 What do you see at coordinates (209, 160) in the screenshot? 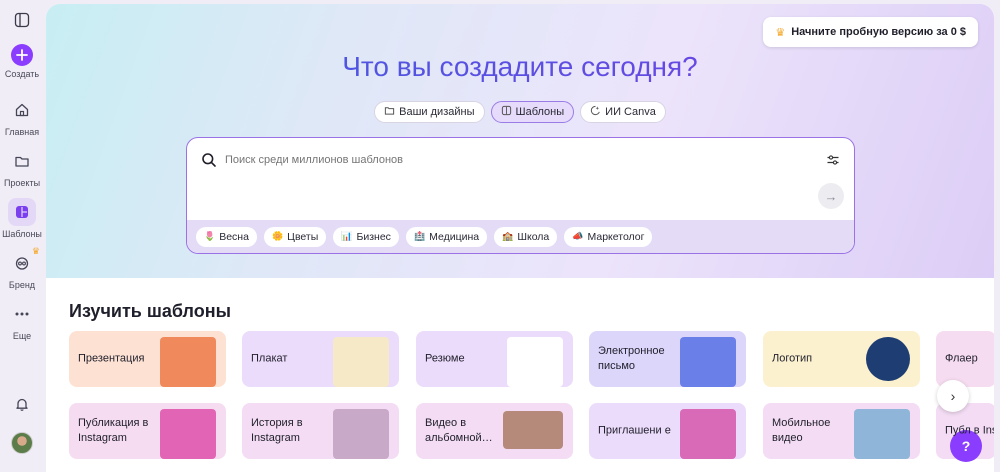
I see `search-icon` at bounding box center [209, 160].